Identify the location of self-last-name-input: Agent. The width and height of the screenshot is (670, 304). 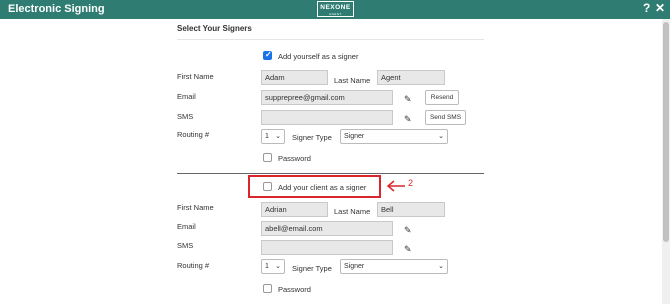
(411, 77).